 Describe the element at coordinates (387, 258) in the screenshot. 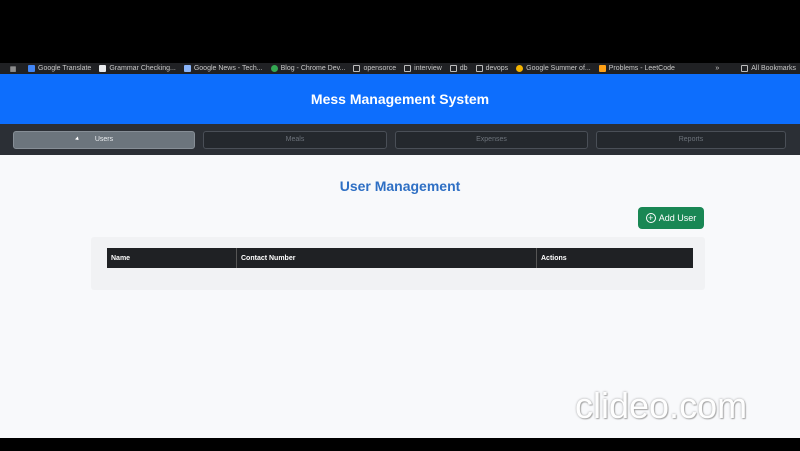

I see `column-header-contact-number: Contact Number` at that location.